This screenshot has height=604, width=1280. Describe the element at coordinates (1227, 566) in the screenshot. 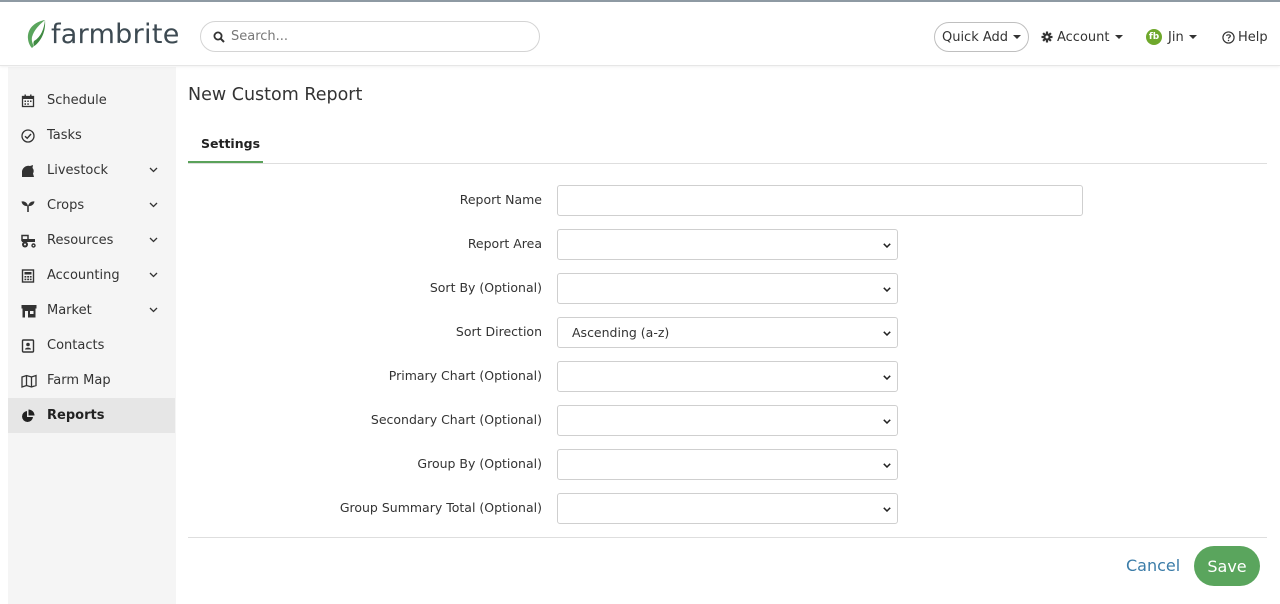

I see `save-button: Save` at that location.